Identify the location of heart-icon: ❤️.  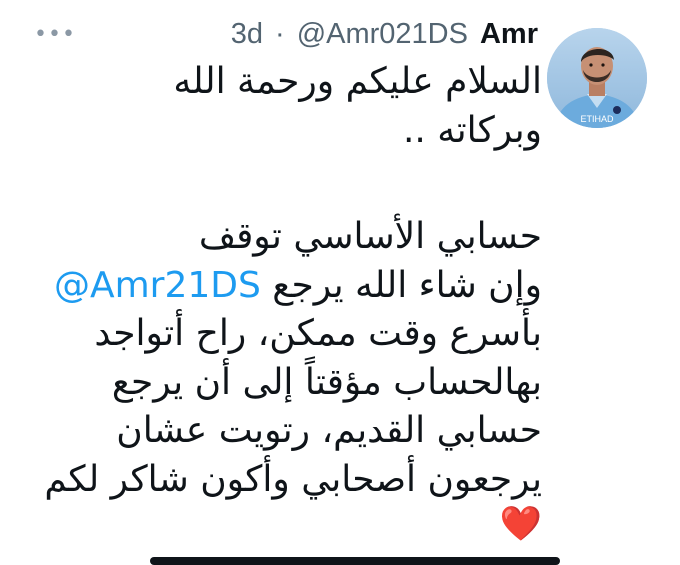
(520, 524).